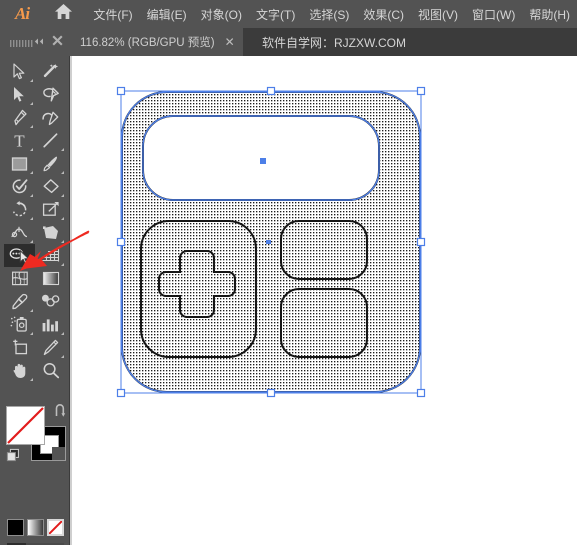 The image size is (577, 545). Describe the element at coordinates (275, 14) in the screenshot. I see `menu-type: 文字(T)` at that location.